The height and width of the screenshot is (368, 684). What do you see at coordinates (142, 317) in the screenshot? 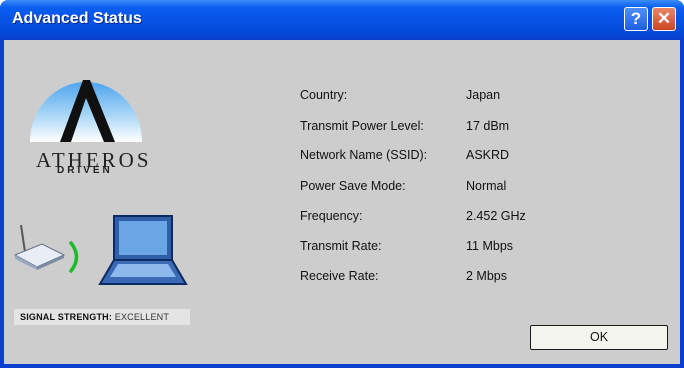
I see `signal-strength-value: EXCELLENT` at bounding box center [142, 317].